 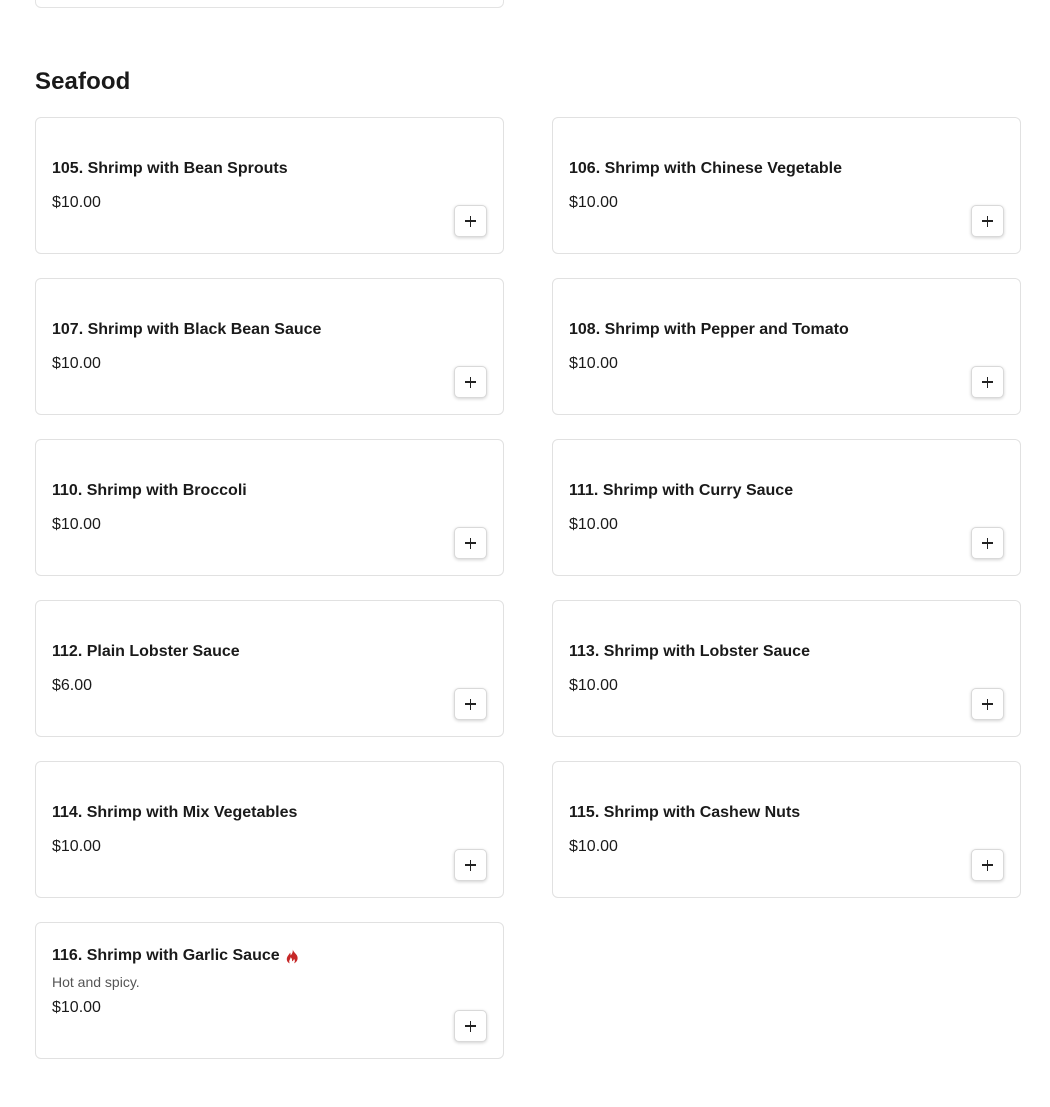 What do you see at coordinates (96, 982) in the screenshot?
I see `menu-item-description: Hot and spicy.` at bounding box center [96, 982].